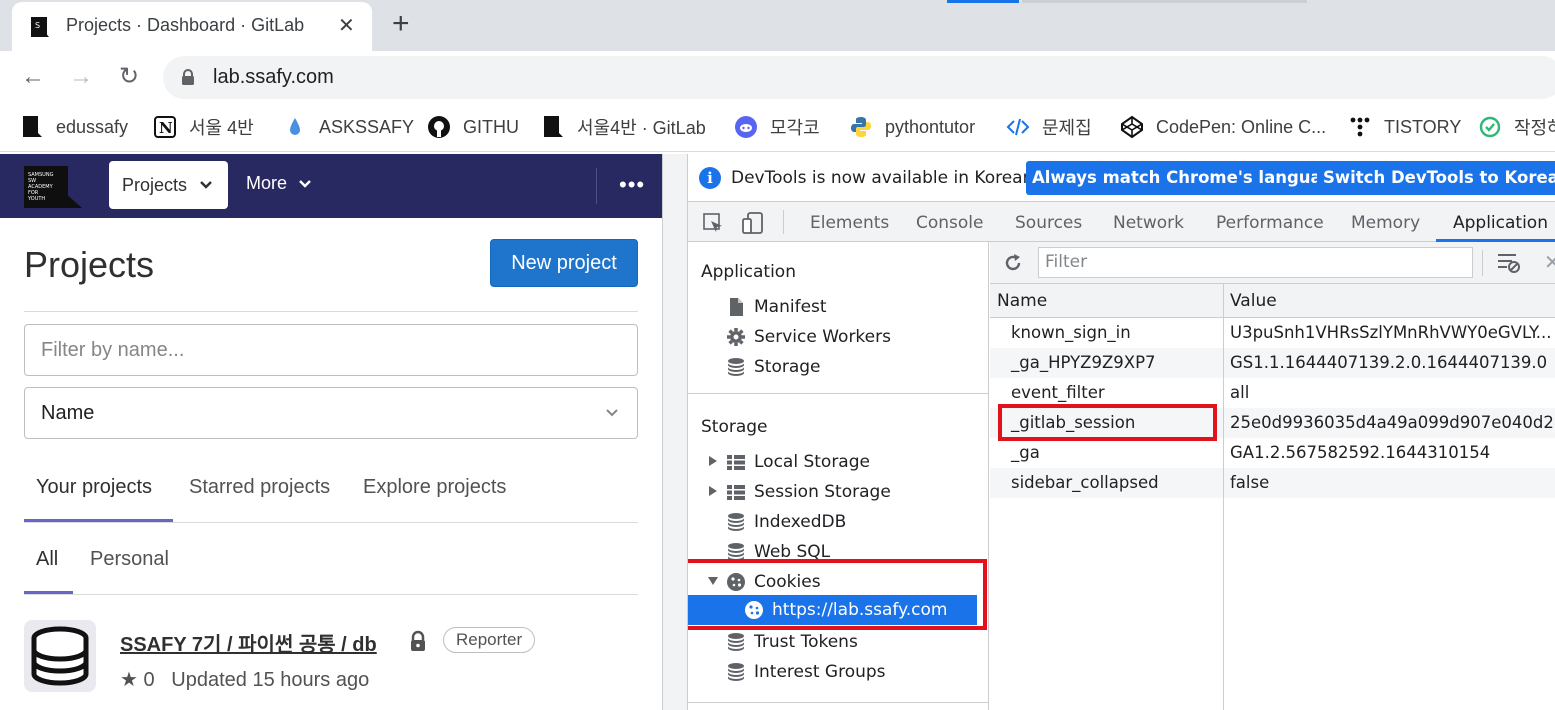 The image size is (1555, 710). Describe the element at coordinates (806, 672) in the screenshot. I see `sidebar-item-interest-groups: Interest Groups` at that location.